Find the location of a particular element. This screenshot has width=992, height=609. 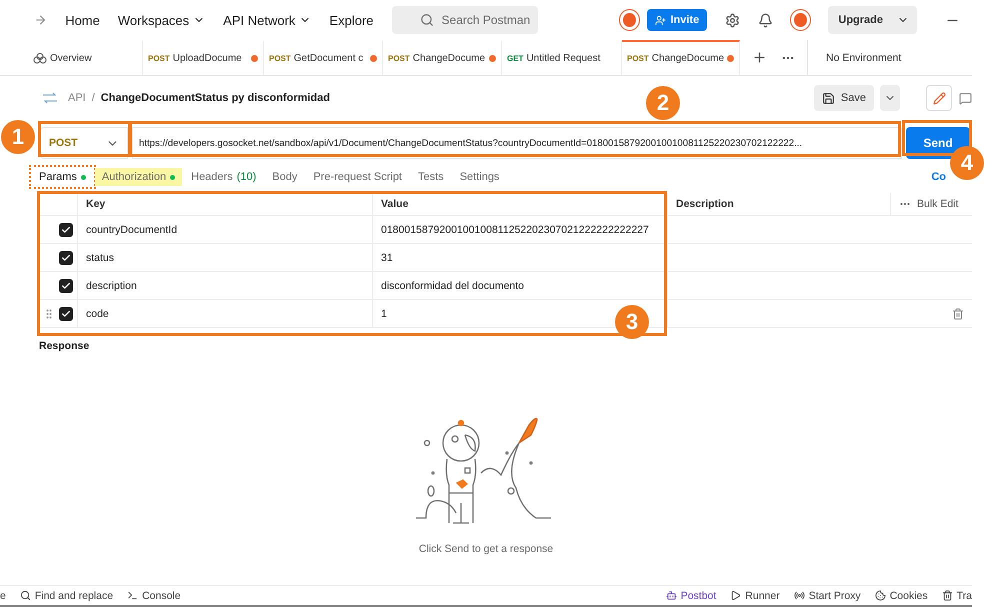

http-icon is located at coordinates (50, 98).